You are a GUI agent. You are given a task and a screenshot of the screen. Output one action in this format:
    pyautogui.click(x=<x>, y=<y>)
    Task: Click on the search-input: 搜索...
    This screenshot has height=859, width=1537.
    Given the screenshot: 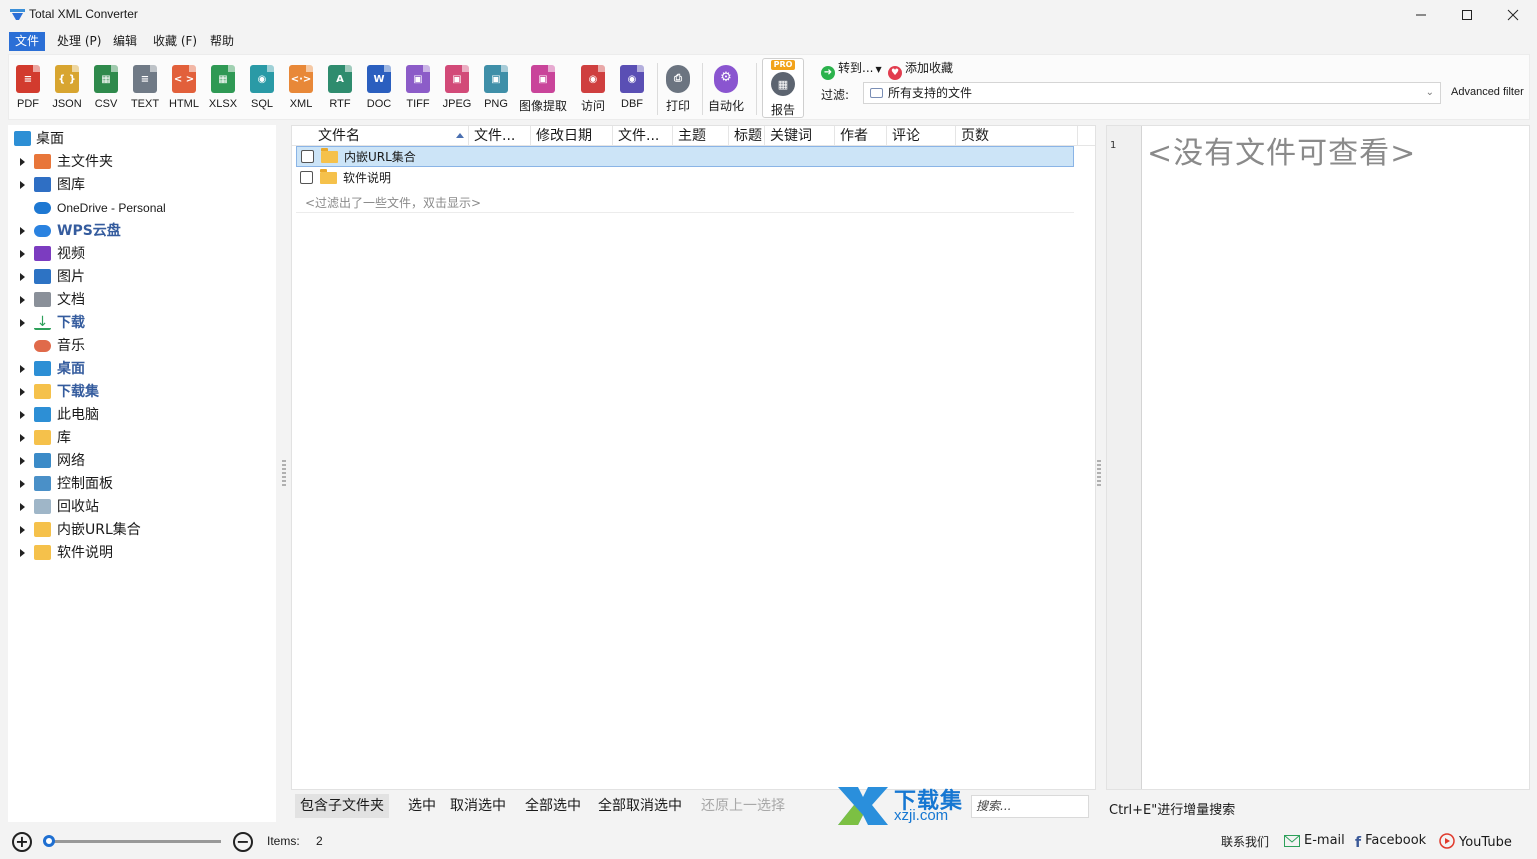 What is the action you would take?
    pyautogui.click(x=1030, y=806)
    